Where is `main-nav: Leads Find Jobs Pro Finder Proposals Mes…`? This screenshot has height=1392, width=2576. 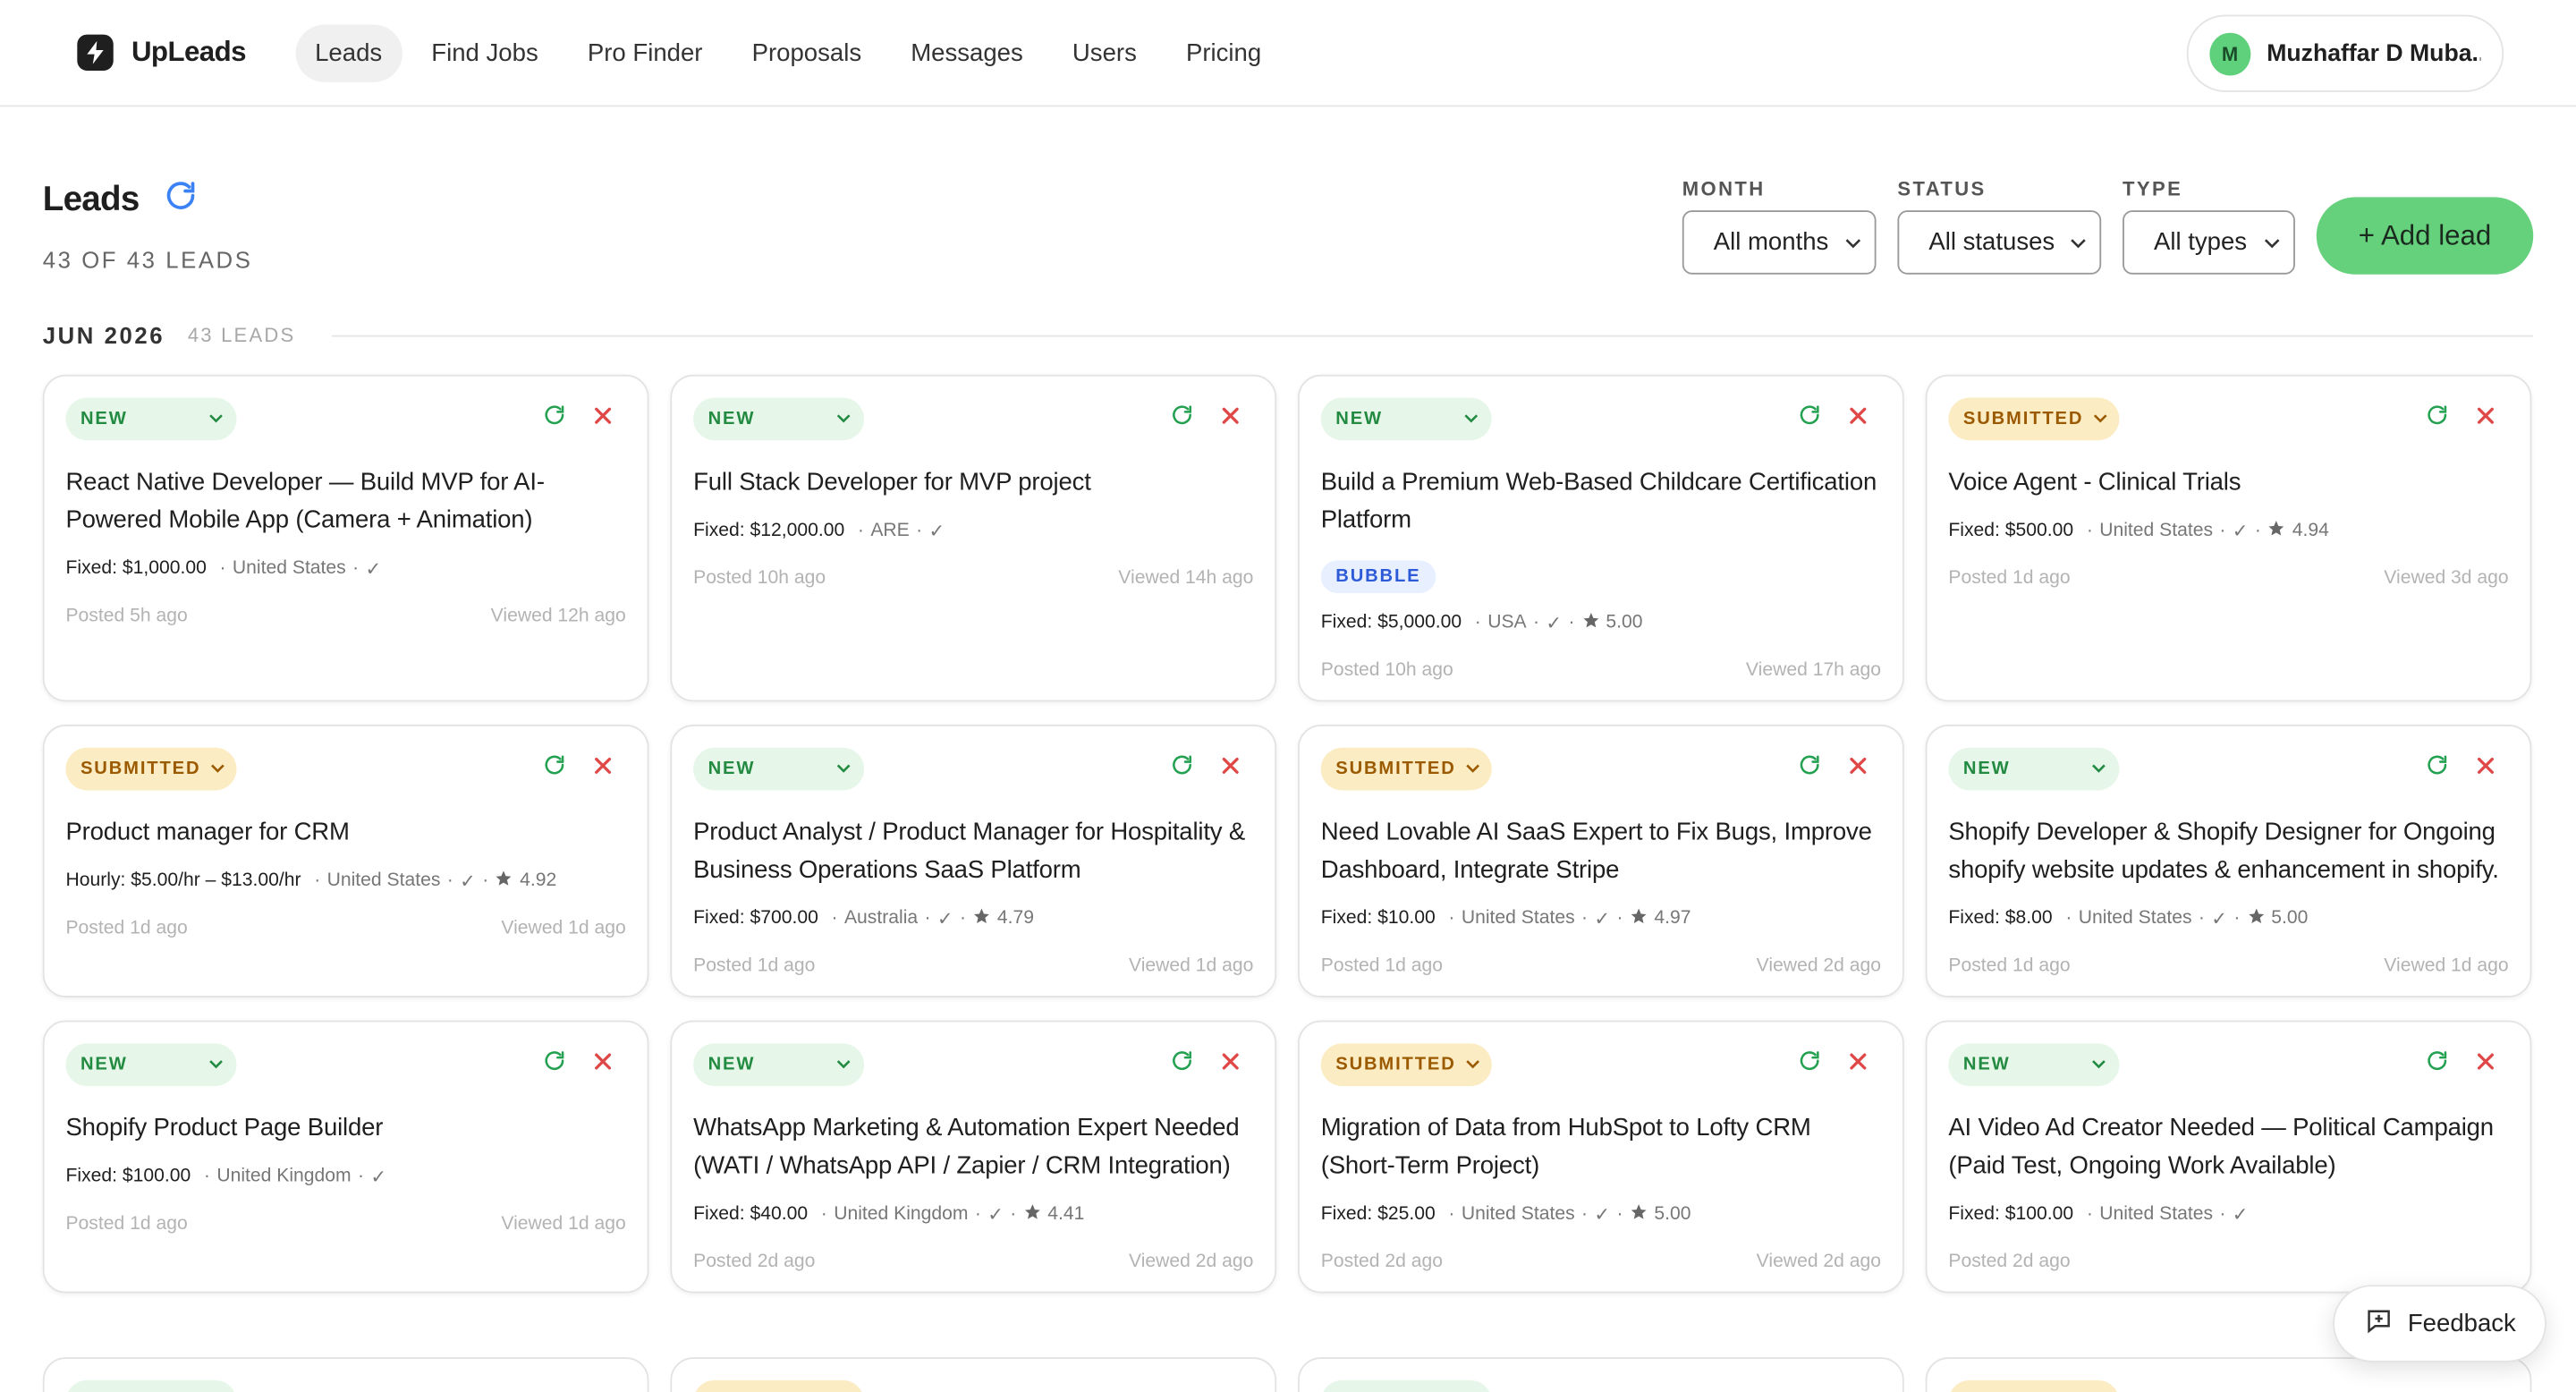
main-nav: Leads Find Jobs Pro Finder Proposals Mes… is located at coordinates (788, 52).